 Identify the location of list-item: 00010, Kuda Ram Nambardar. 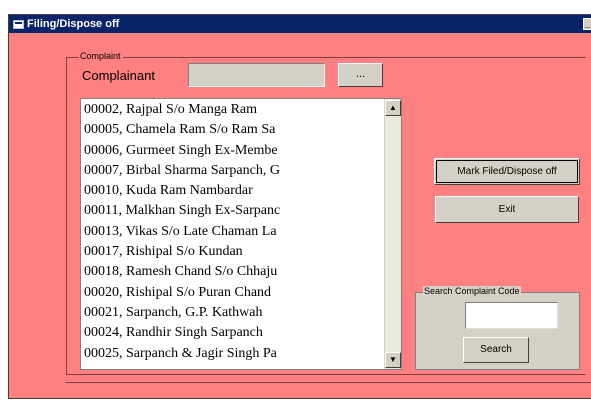
(233, 191).